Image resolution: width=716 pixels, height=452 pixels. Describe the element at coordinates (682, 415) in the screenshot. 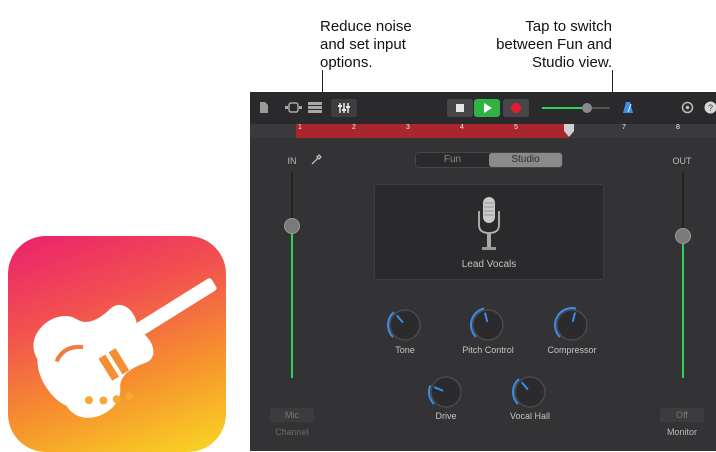

I see `monitor-off-button: Off` at that location.